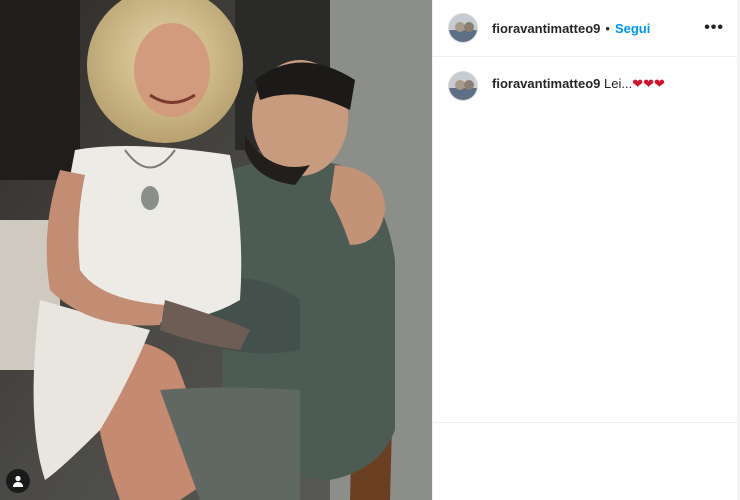 This screenshot has width=740, height=500. What do you see at coordinates (546, 28) in the screenshot?
I see `post-username-link: fioravantimatteo9` at bounding box center [546, 28].